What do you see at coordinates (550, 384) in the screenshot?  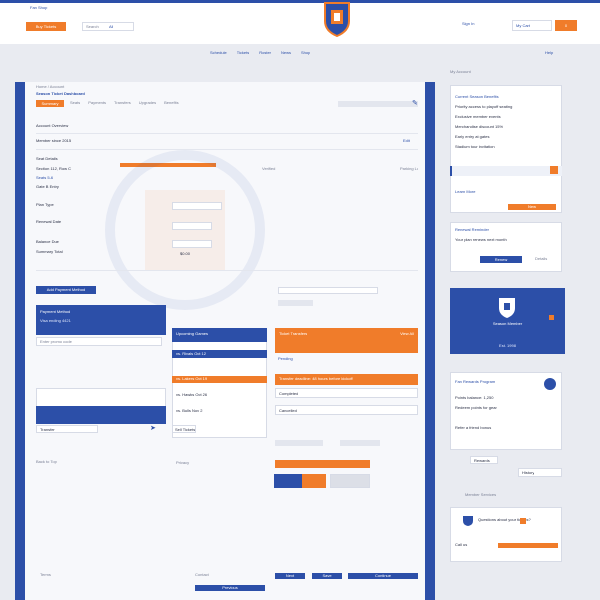 I see `rewards-badge-icon` at bounding box center [550, 384].